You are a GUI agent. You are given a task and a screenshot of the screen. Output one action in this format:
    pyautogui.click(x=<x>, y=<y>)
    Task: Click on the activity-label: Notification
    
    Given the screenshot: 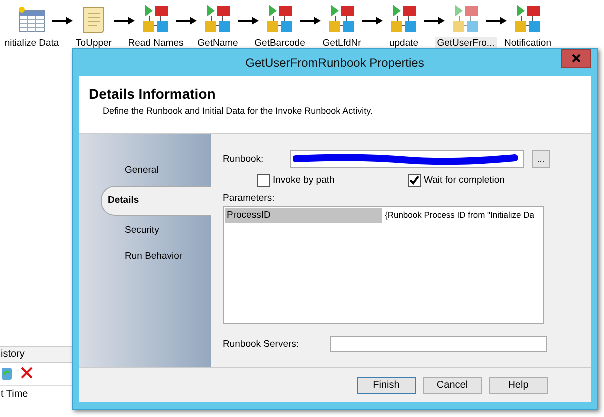 What is the action you would take?
    pyautogui.click(x=528, y=43)
    